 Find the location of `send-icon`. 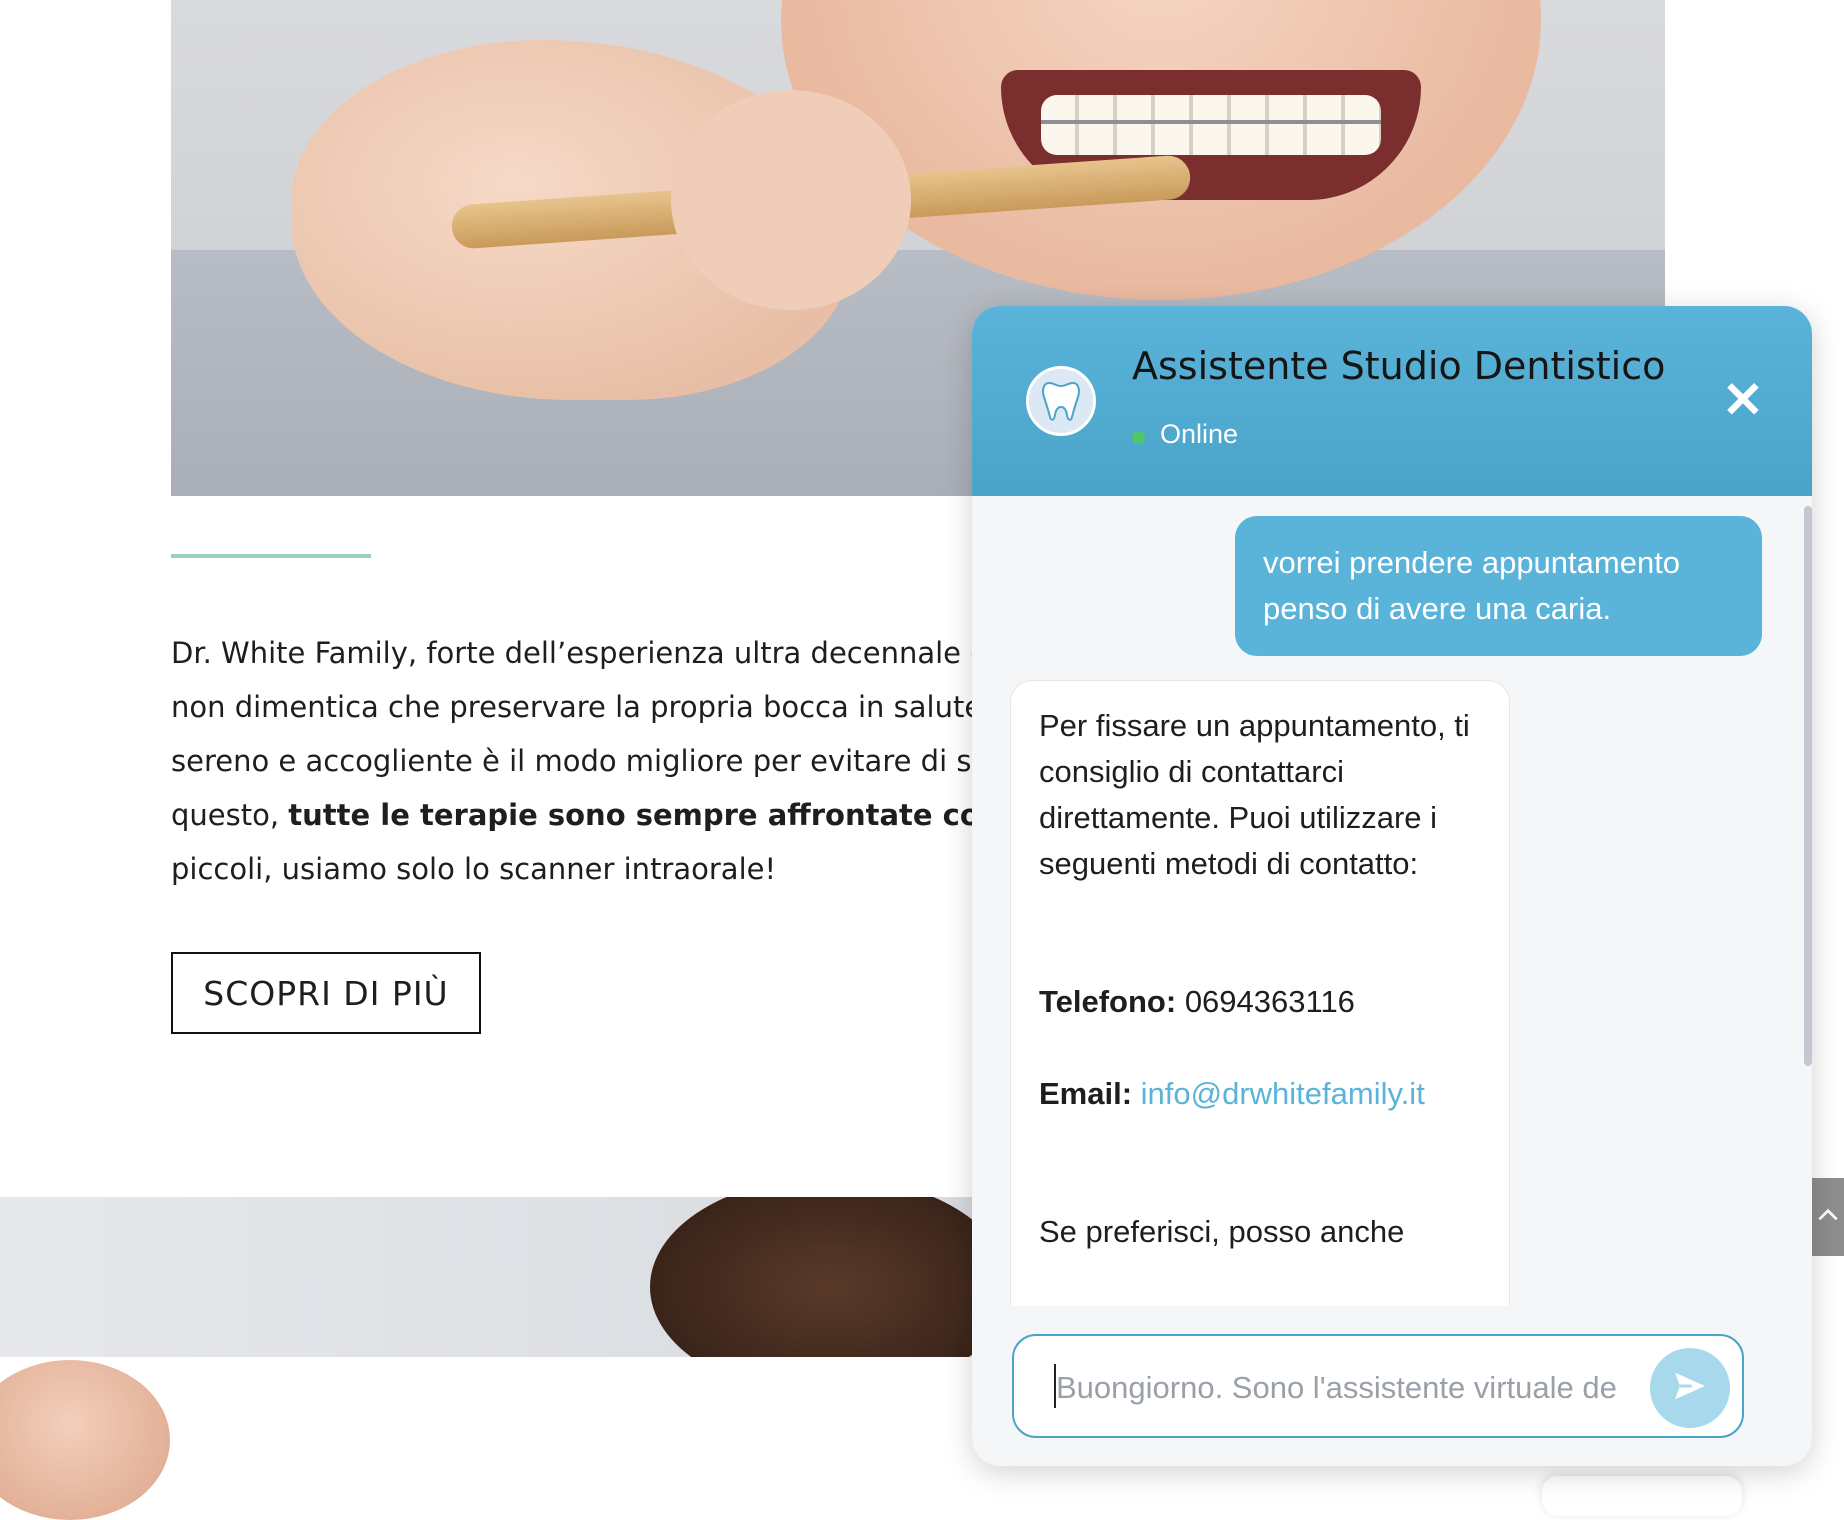

send-icon is located at coordinates (1690, 1388).